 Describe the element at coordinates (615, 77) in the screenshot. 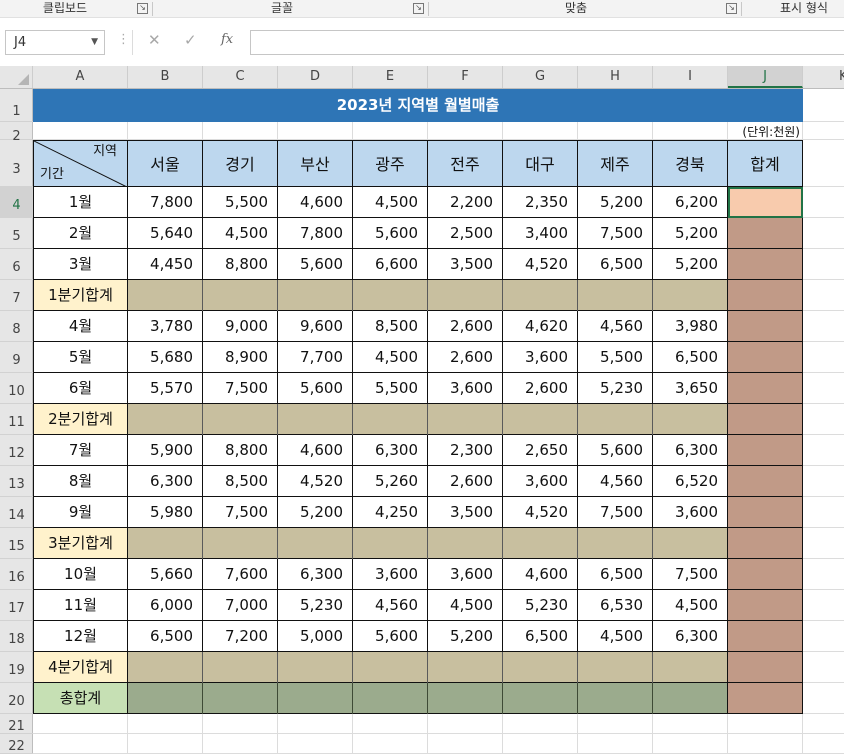

I see `column-header-h: H` at that location.